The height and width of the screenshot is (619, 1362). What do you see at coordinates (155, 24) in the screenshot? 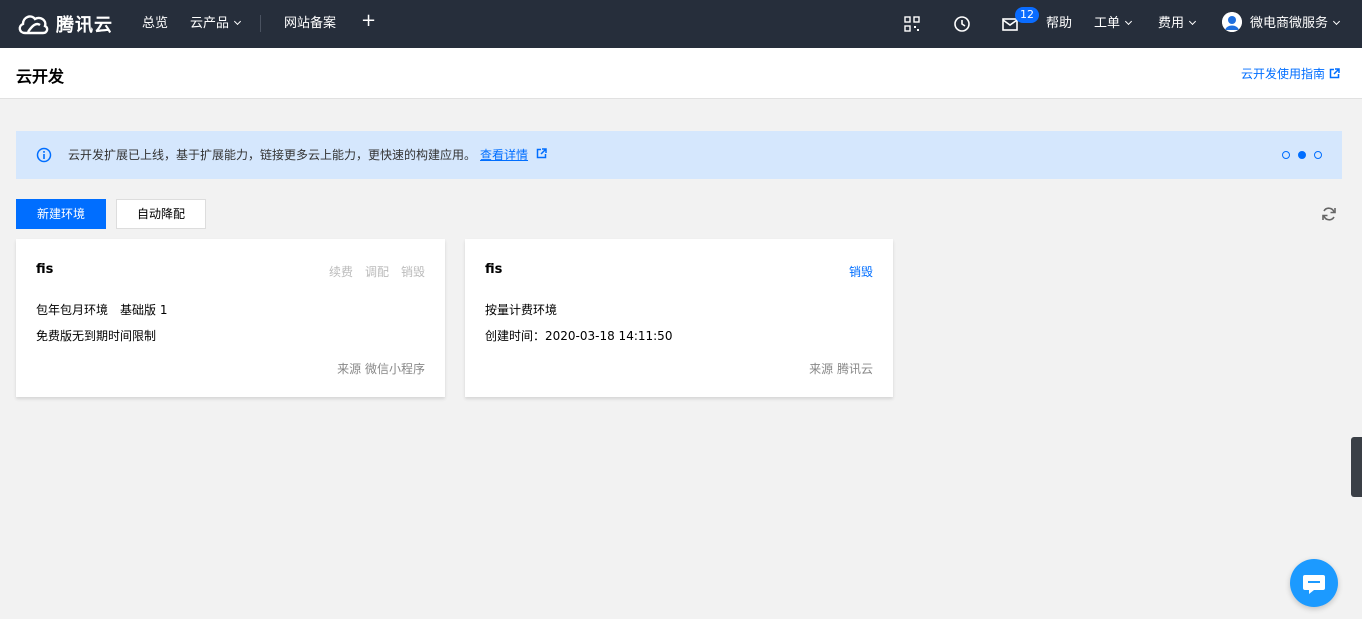
I see `nav-overview: 总览` at bounding box center [155, 24].